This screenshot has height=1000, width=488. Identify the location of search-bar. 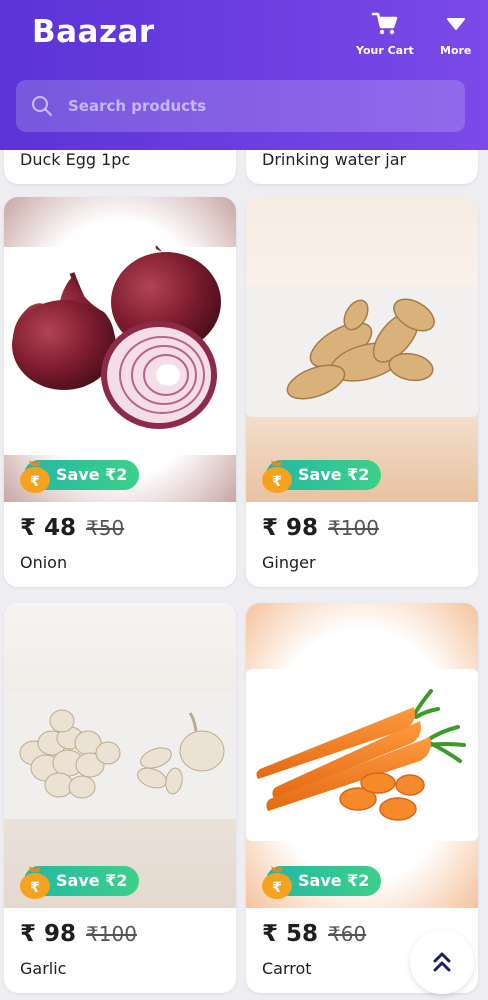
(240, 106).